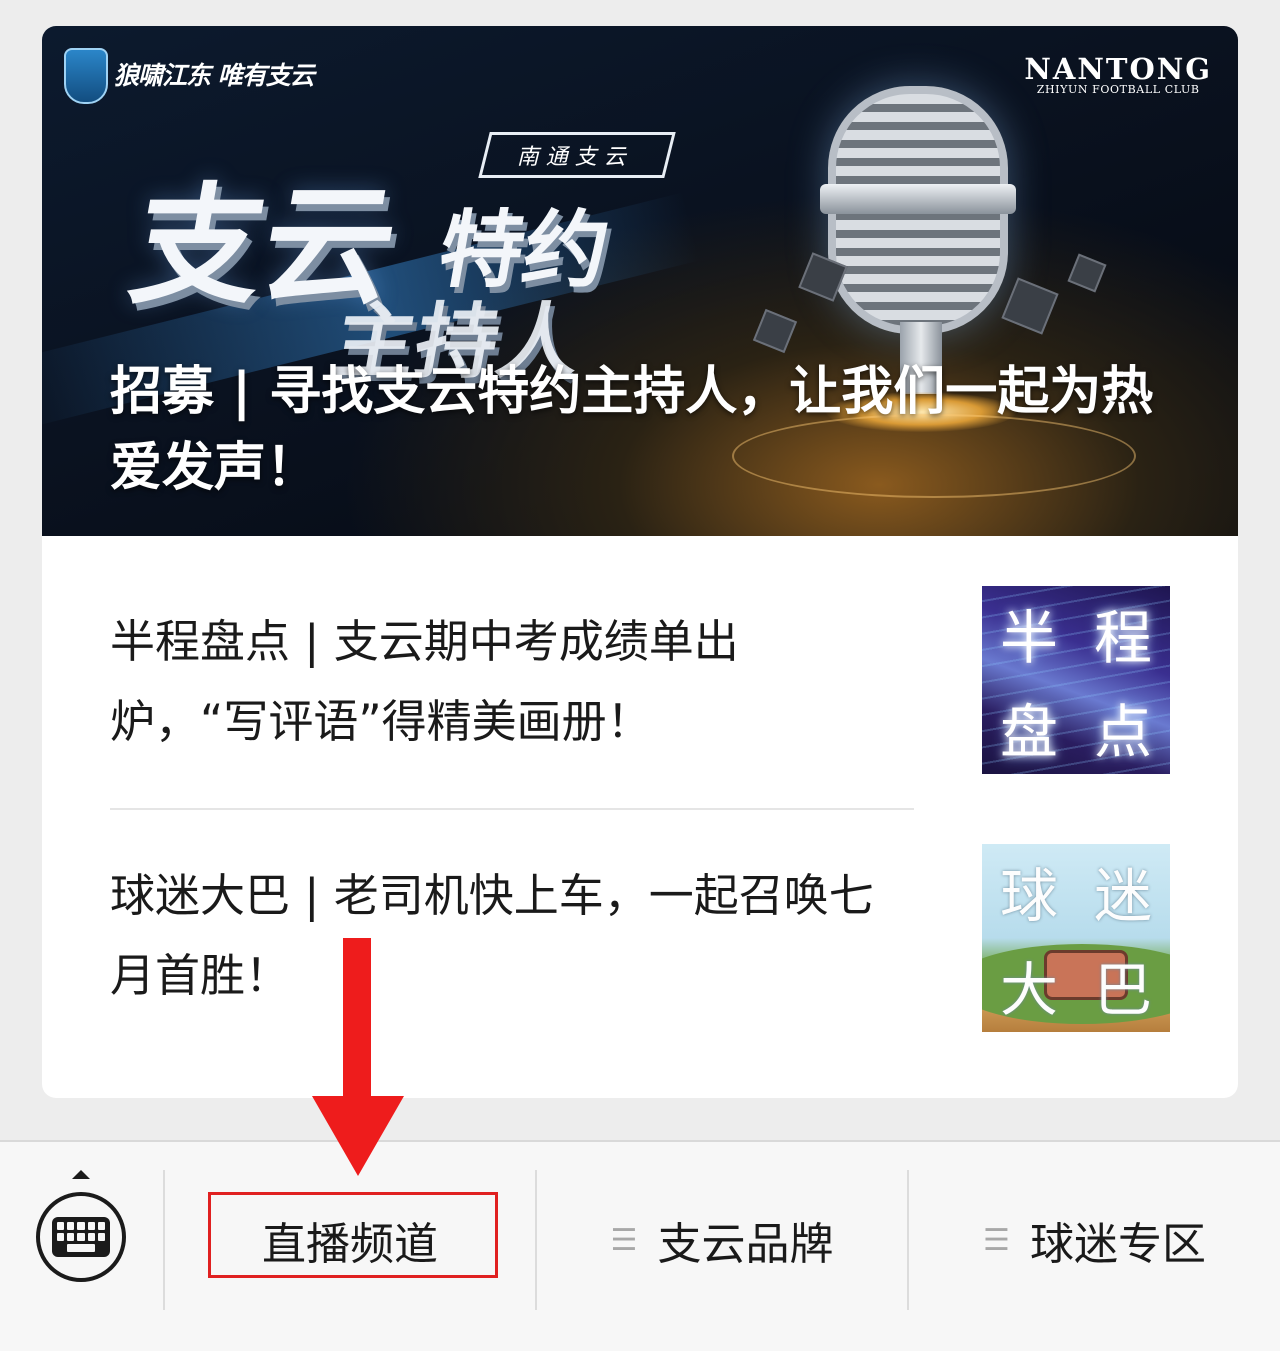  Describe the element at coordinates (1118, 69) in the screenshot. I see `hero-brand-title: NANTONG` at that location.